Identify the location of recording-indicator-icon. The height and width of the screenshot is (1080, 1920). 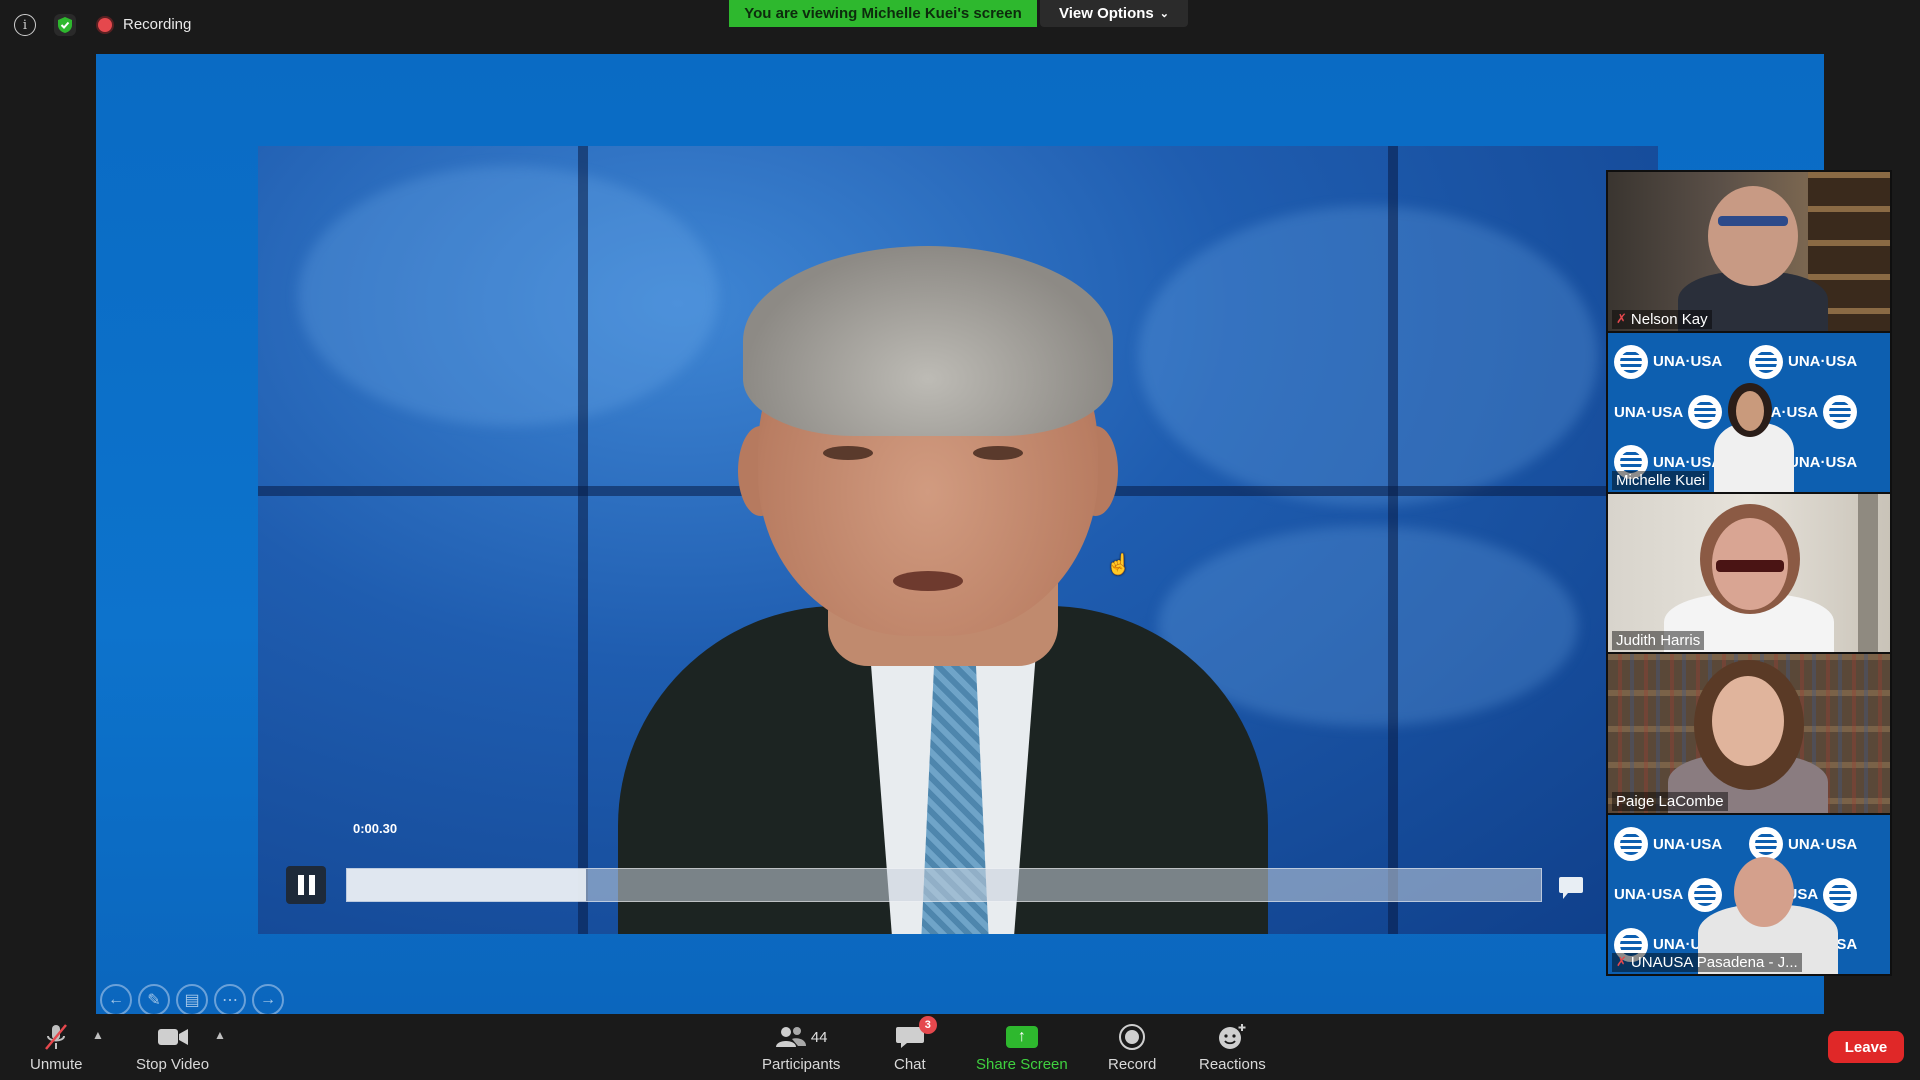
(105, 25).